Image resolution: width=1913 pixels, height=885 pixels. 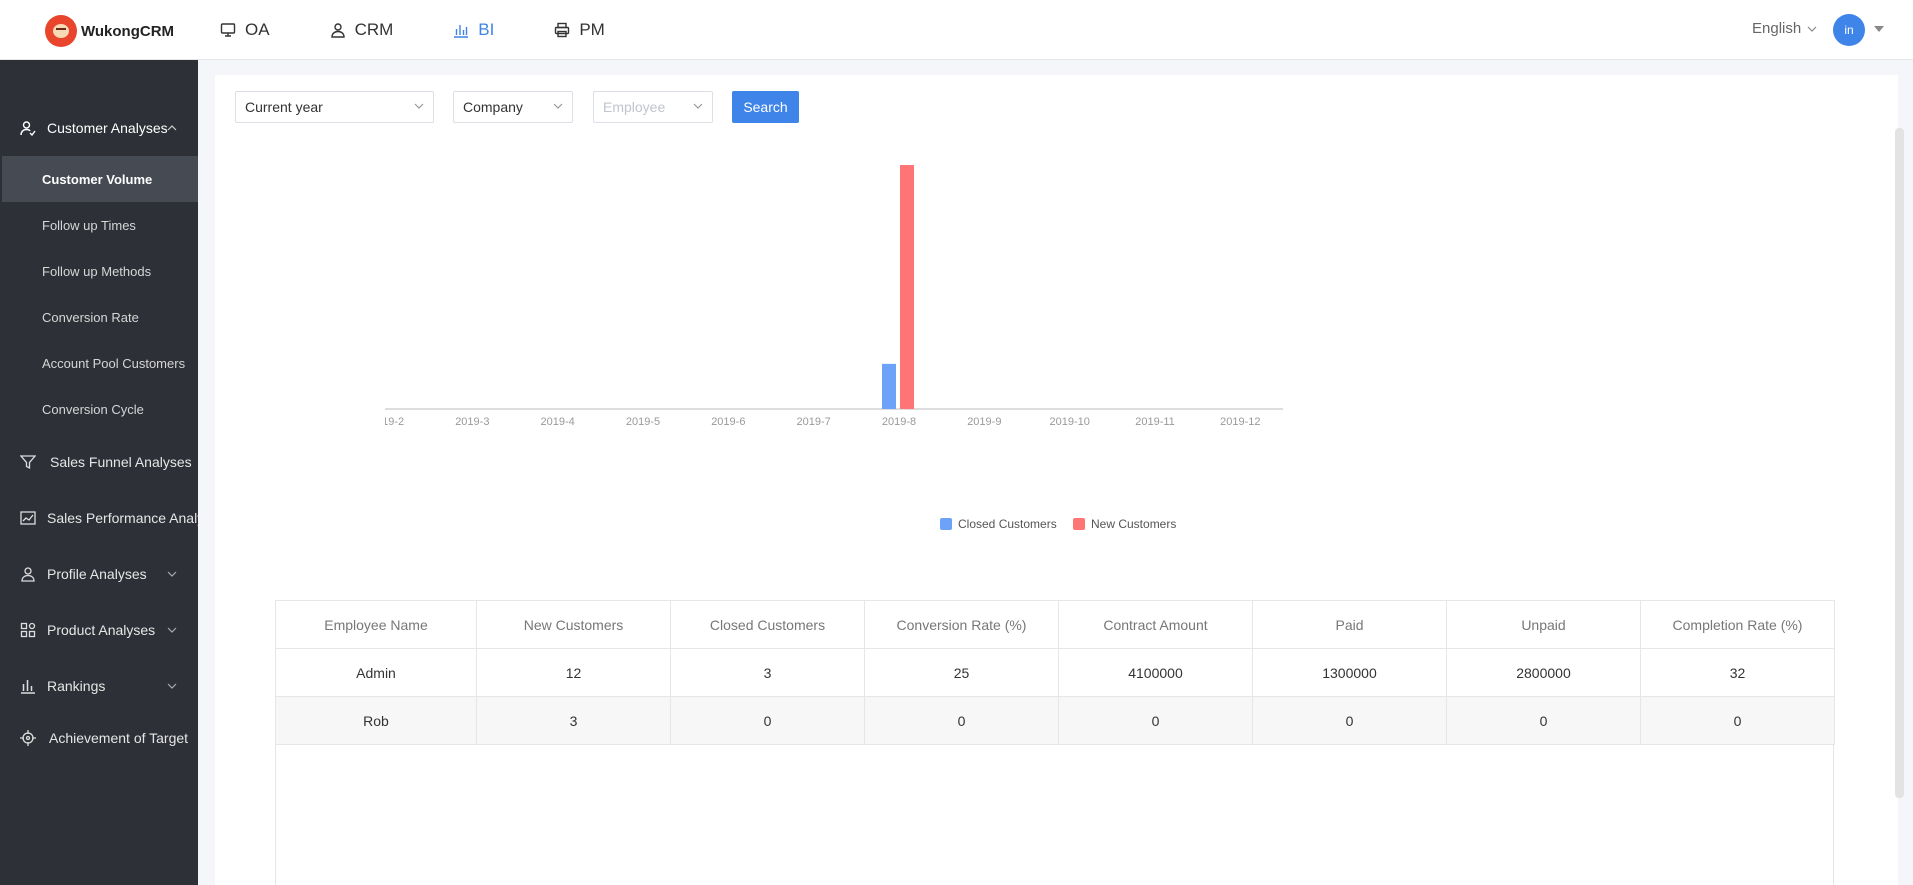 I want to click on x-tick-label: 2019-9, so click(x=984, y=422).